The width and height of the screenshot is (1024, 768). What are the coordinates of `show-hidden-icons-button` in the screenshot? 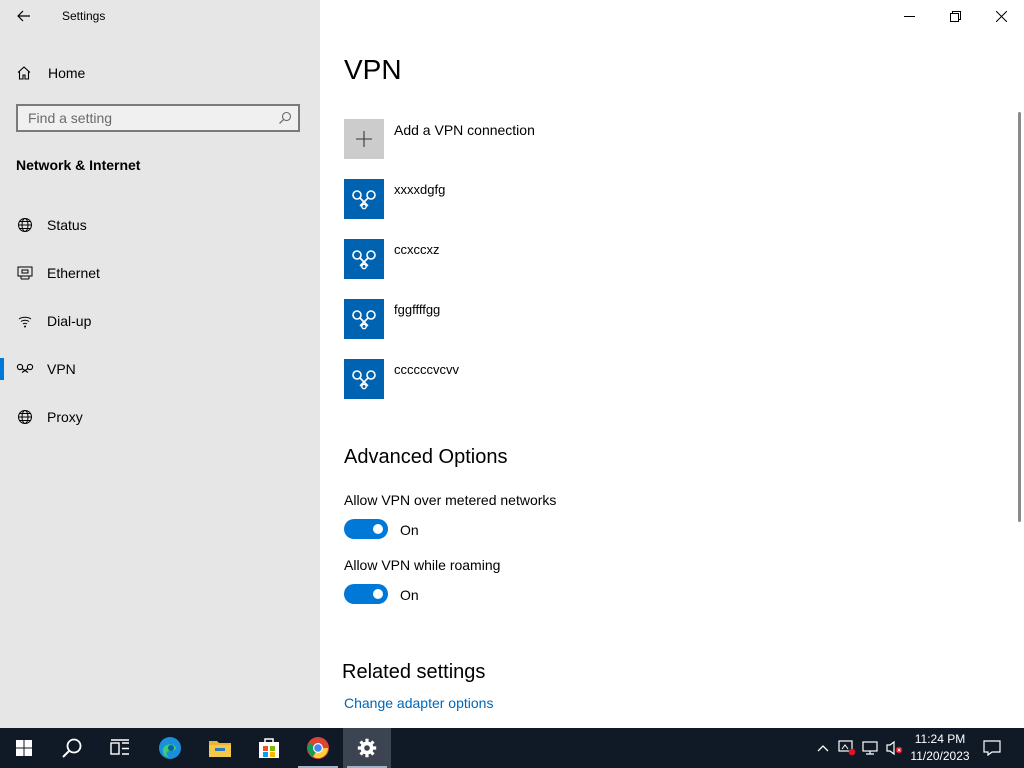 It's located at (823, 748).